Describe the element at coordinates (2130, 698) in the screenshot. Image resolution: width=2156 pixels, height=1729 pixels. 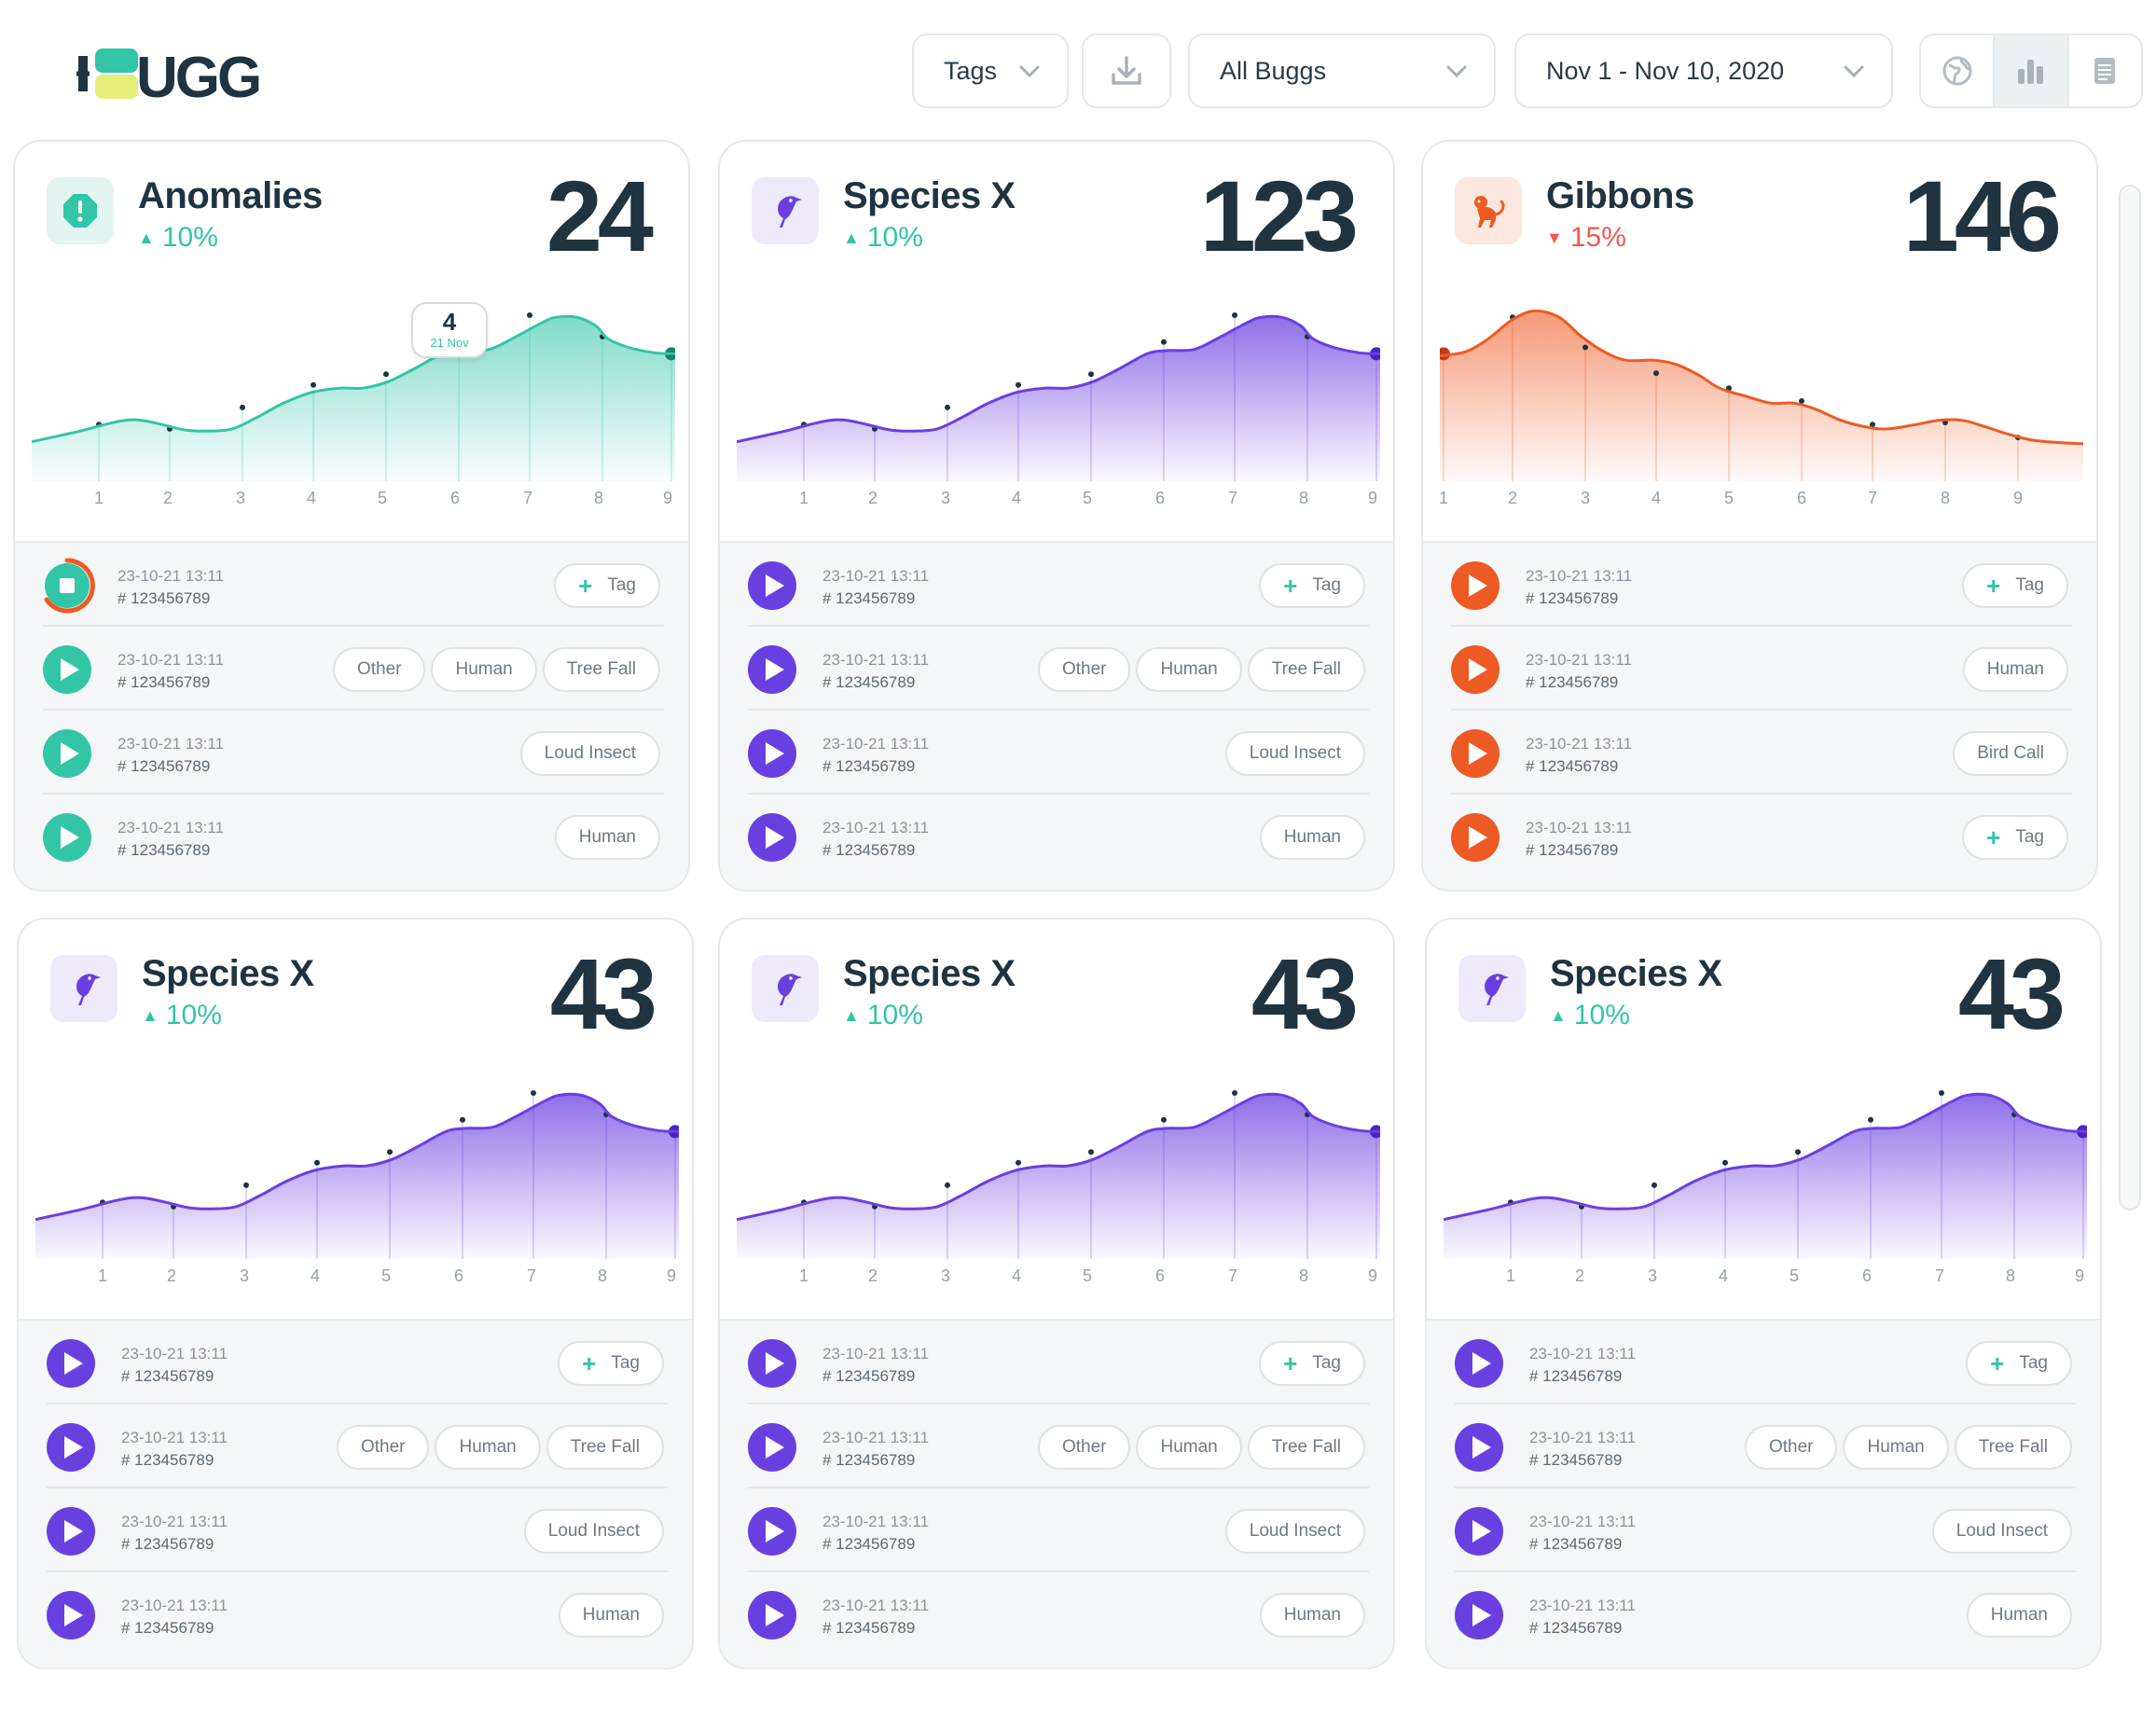
I see `scrollbar` at that location.